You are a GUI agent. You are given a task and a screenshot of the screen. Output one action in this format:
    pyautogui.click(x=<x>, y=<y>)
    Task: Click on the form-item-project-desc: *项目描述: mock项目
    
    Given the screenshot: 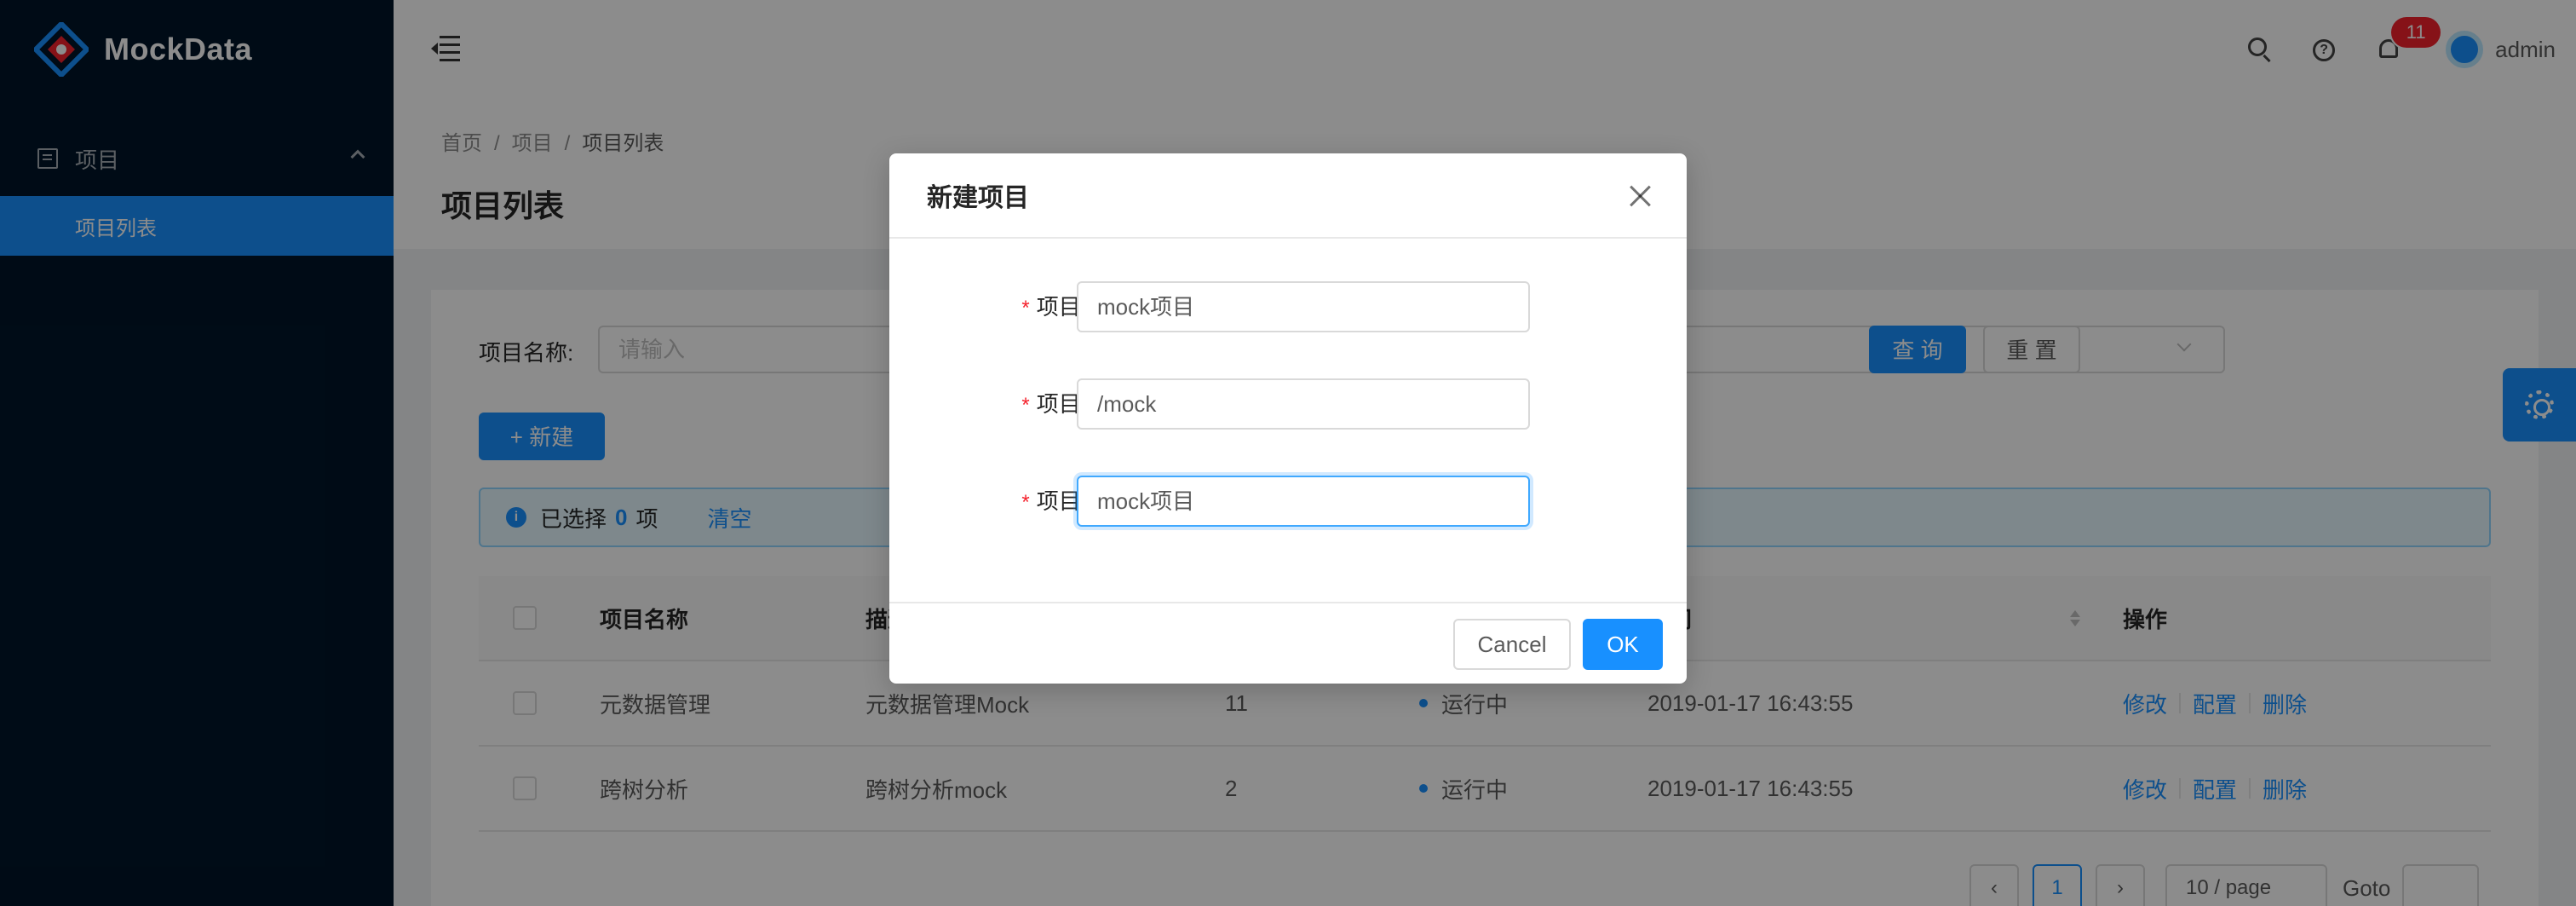 What is the action you would take?
    pyautogui.click(x=1288, y=502)
    